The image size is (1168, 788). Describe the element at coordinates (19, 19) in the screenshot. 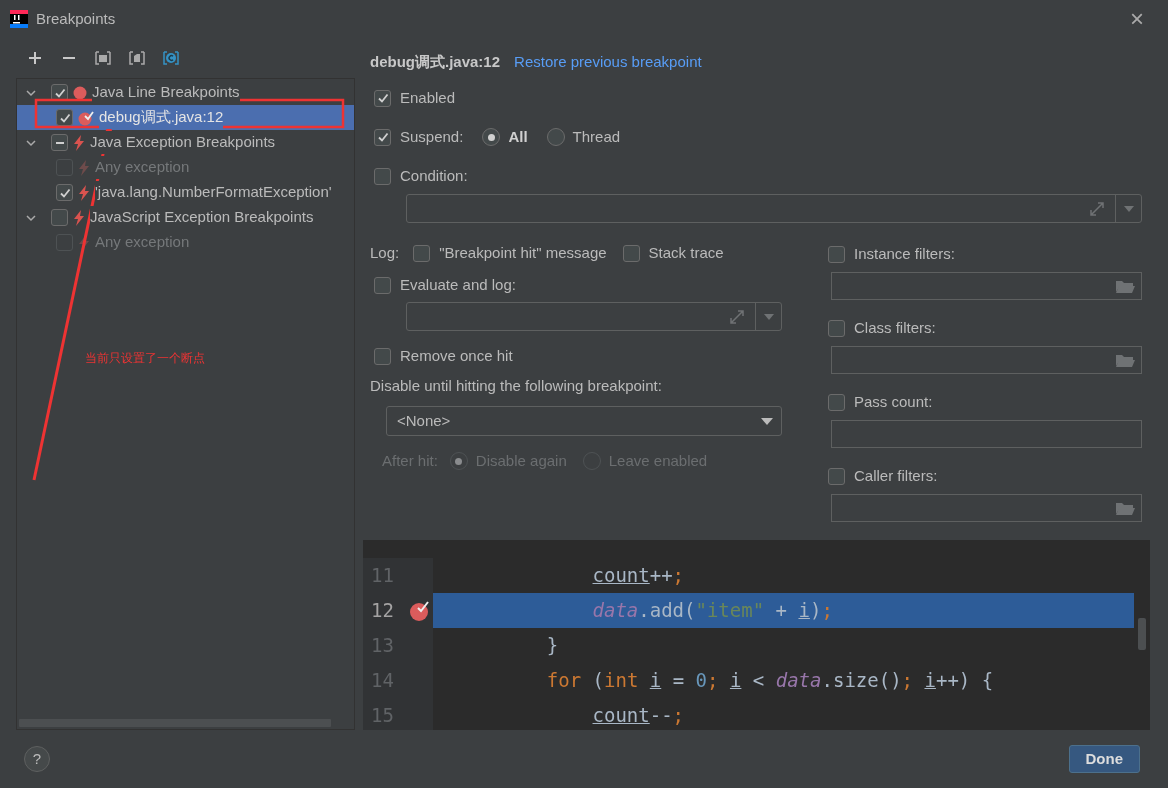

I see `app-logo-icon` at that location.